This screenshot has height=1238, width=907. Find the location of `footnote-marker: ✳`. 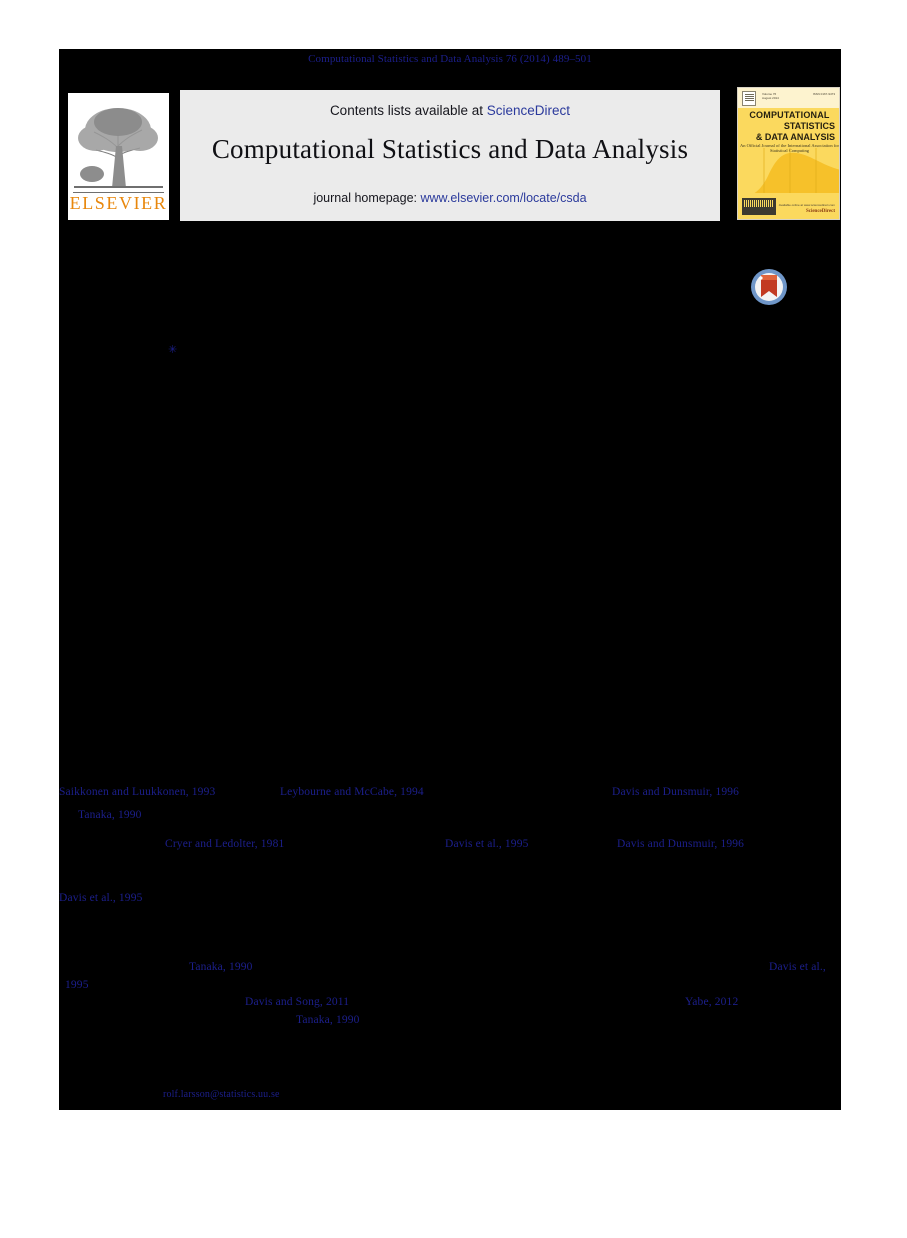

footnote-marker: ✳ is located at coordinates (172, 349).